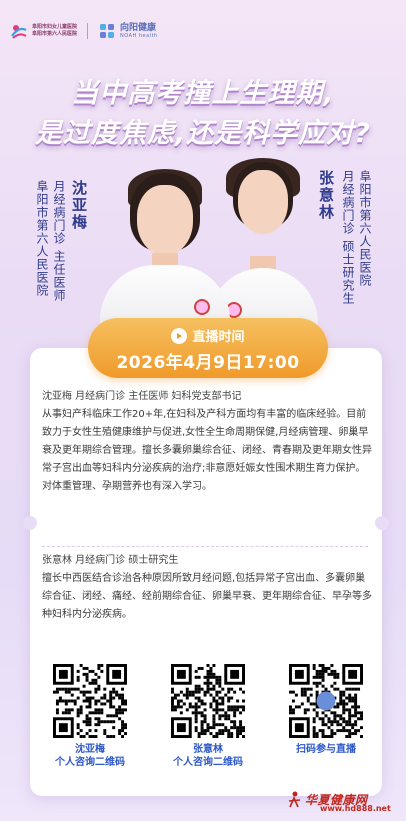 This screenshot has height=821, width=406. Describe the element at coordinates (179, 335) in the screenshot. I see `play-icon` at that location.